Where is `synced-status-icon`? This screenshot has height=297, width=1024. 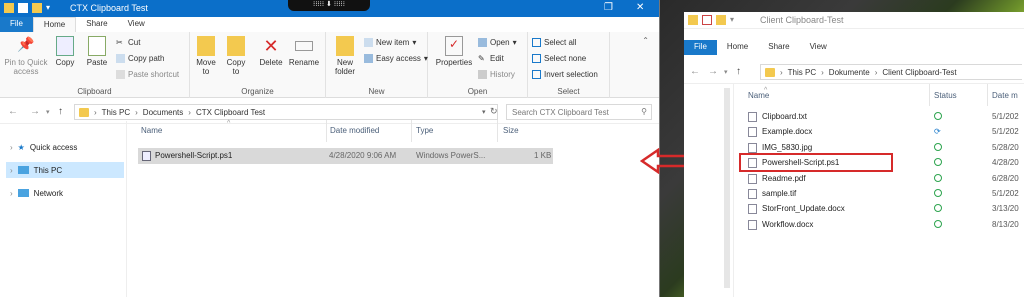 synced-status-icon is located at coordinates (938, 193).